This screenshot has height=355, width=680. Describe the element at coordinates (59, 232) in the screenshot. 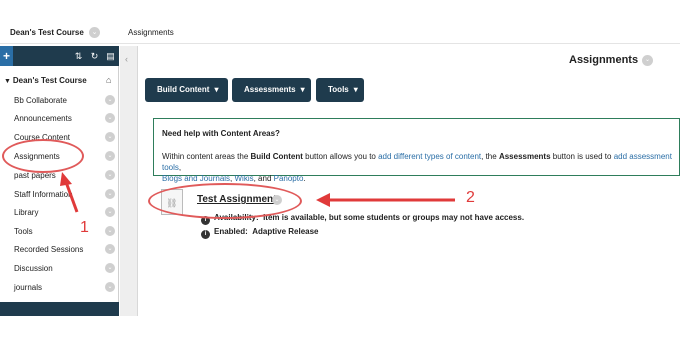

I see `sidebar-item-tools: Tools ⌄` at that location.